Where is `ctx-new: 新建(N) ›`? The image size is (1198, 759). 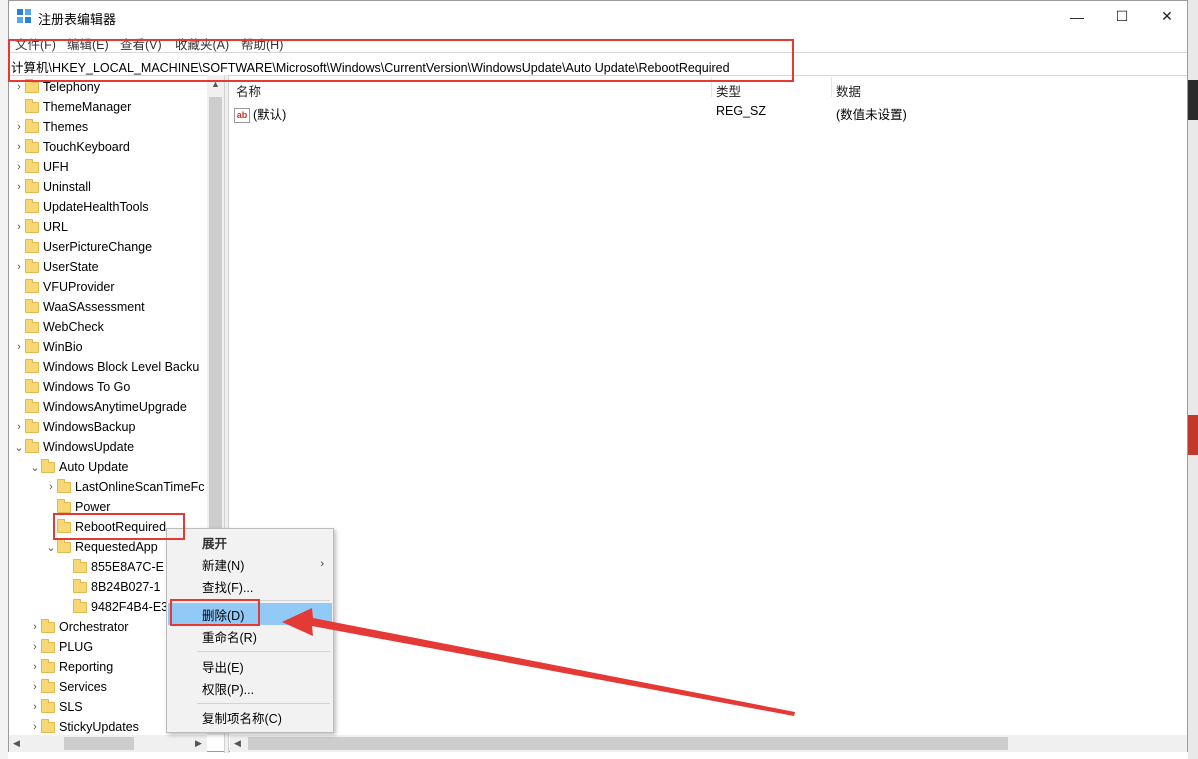 ctx-new: 新建(N) › is located at coordinates (250, 564).